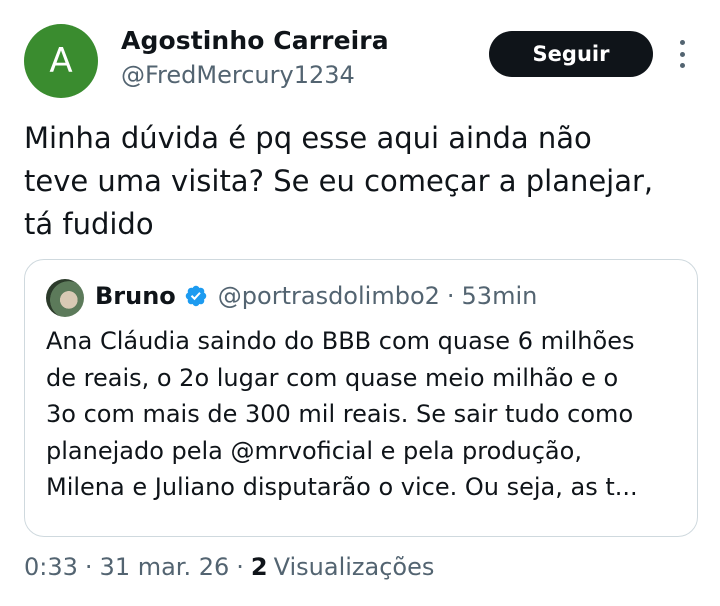 The image size is (720, 606). Describe the element at coordinates (308, 138) in the screenshot. I see `tweet-text-line: Minha dúvida é pq esse aqui ainda não` at that location.